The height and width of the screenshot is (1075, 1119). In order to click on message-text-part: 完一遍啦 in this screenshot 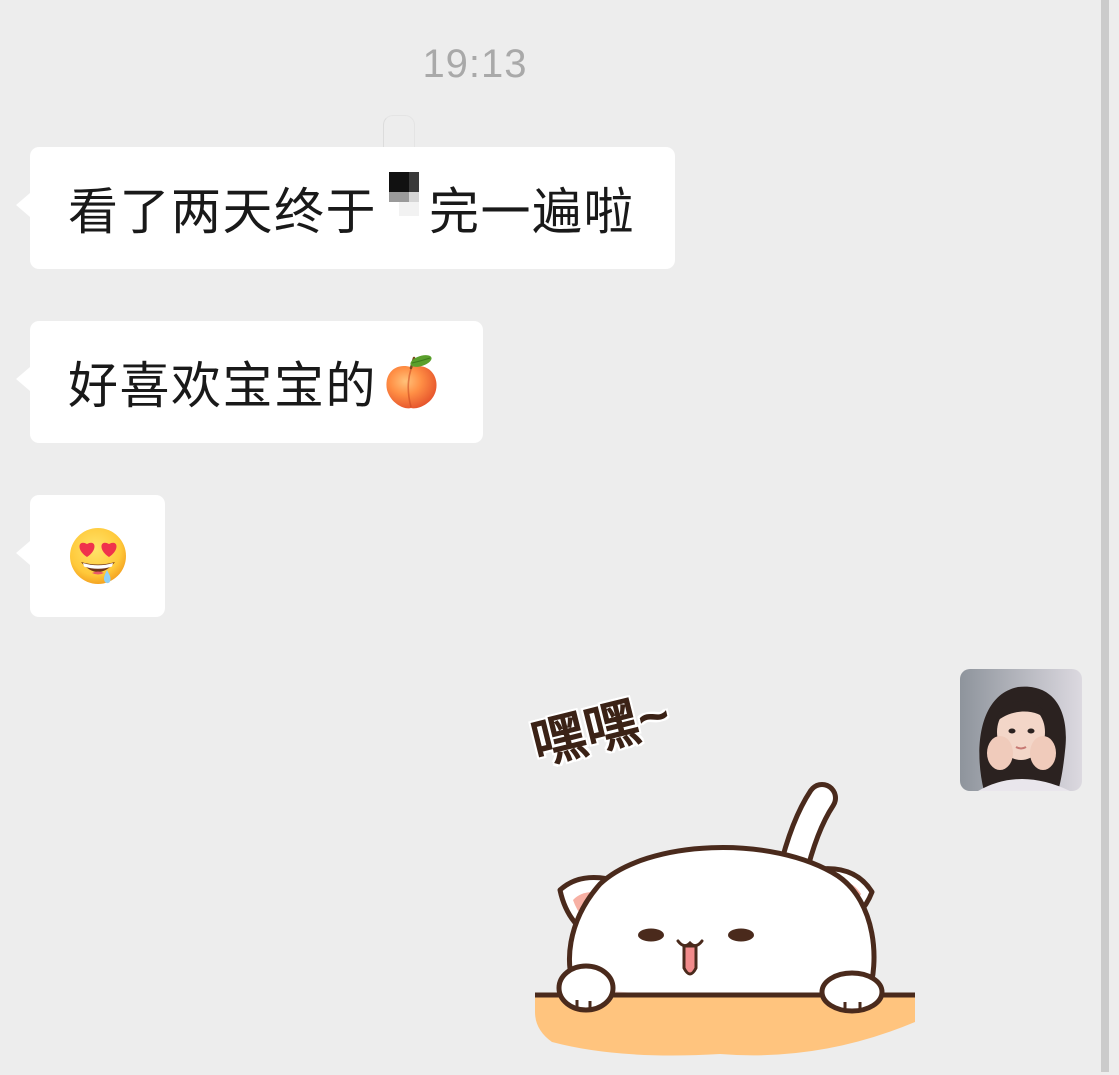, I will do `click(532, 212)`.